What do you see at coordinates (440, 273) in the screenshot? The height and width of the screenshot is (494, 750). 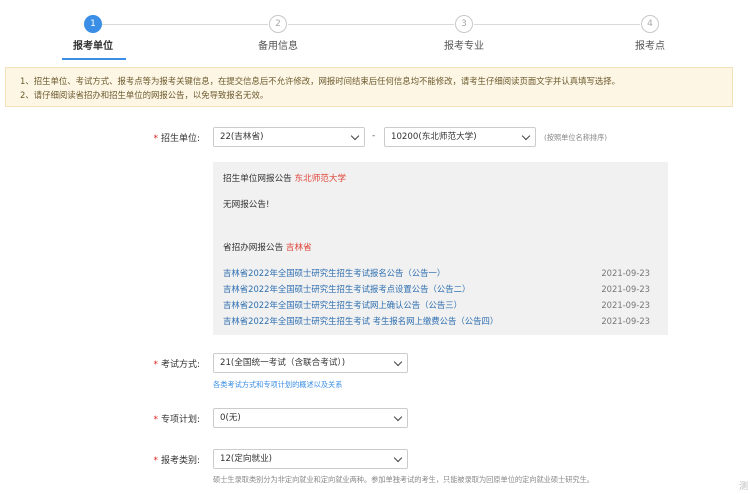 I see `announcement-link: 吉林省2022年全国硕士研究生招生考试报名公告（公告一） 2021-09-23` at bounding box center [440, 273].